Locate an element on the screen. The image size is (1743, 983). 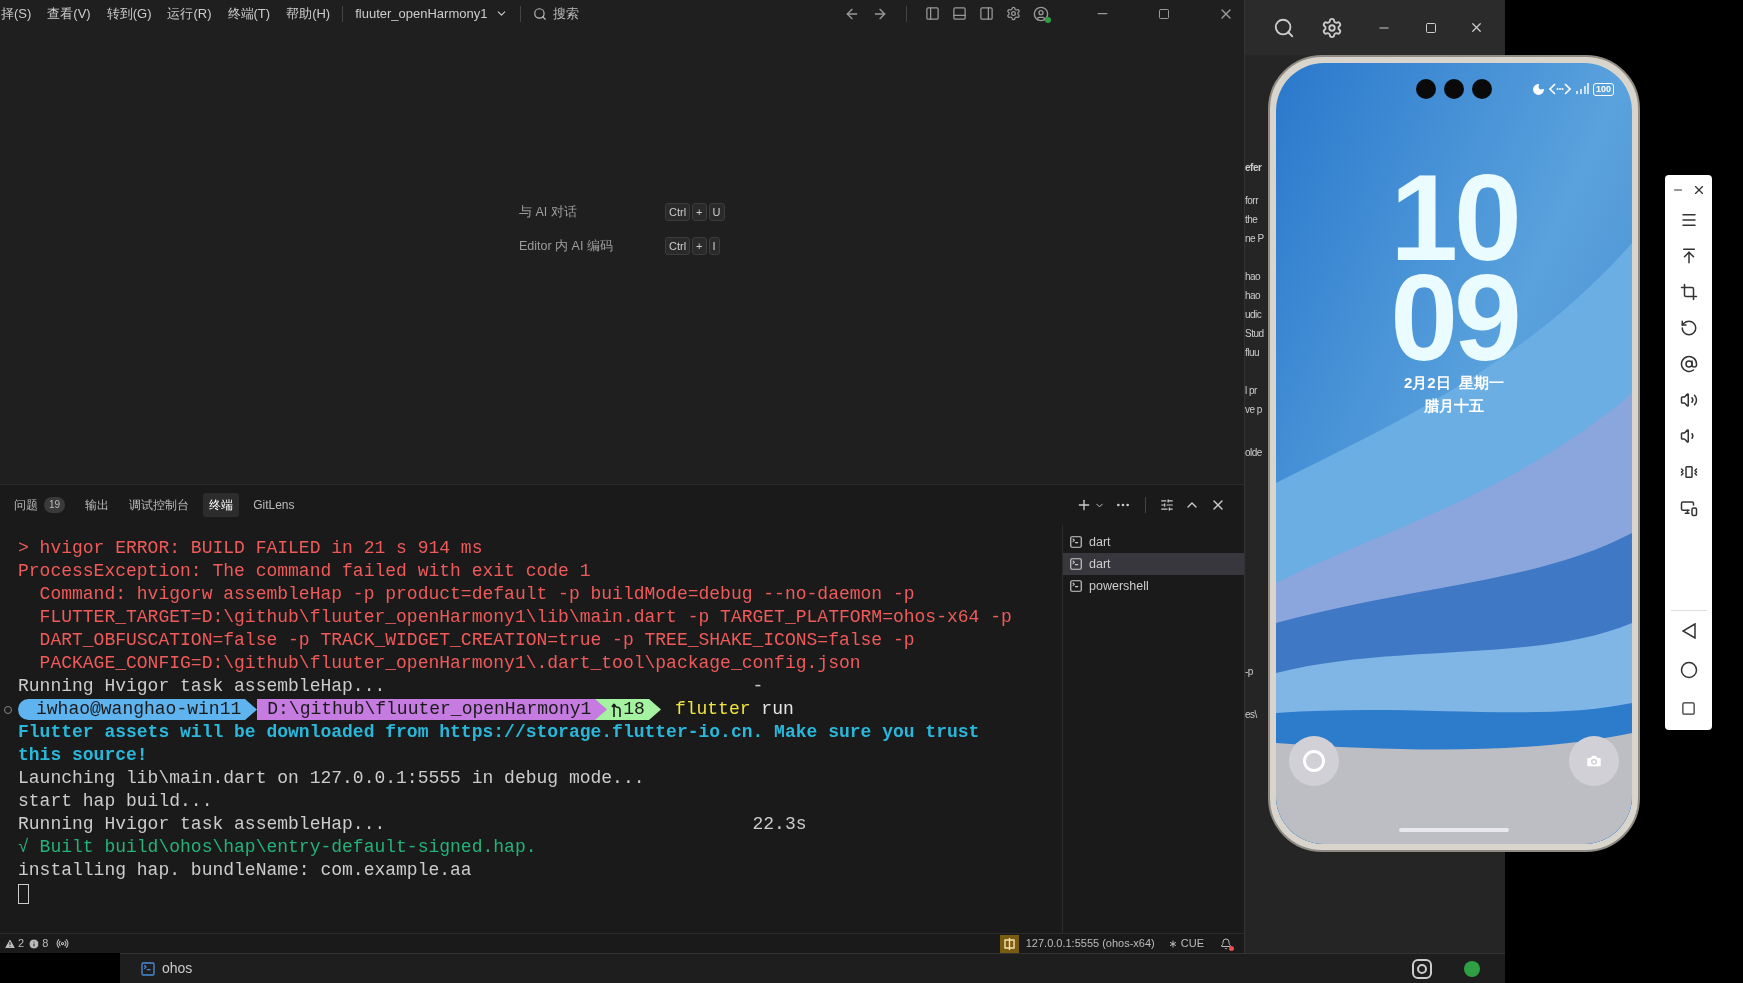
panel-tab: 输出 is located at coordinates (97, 505).